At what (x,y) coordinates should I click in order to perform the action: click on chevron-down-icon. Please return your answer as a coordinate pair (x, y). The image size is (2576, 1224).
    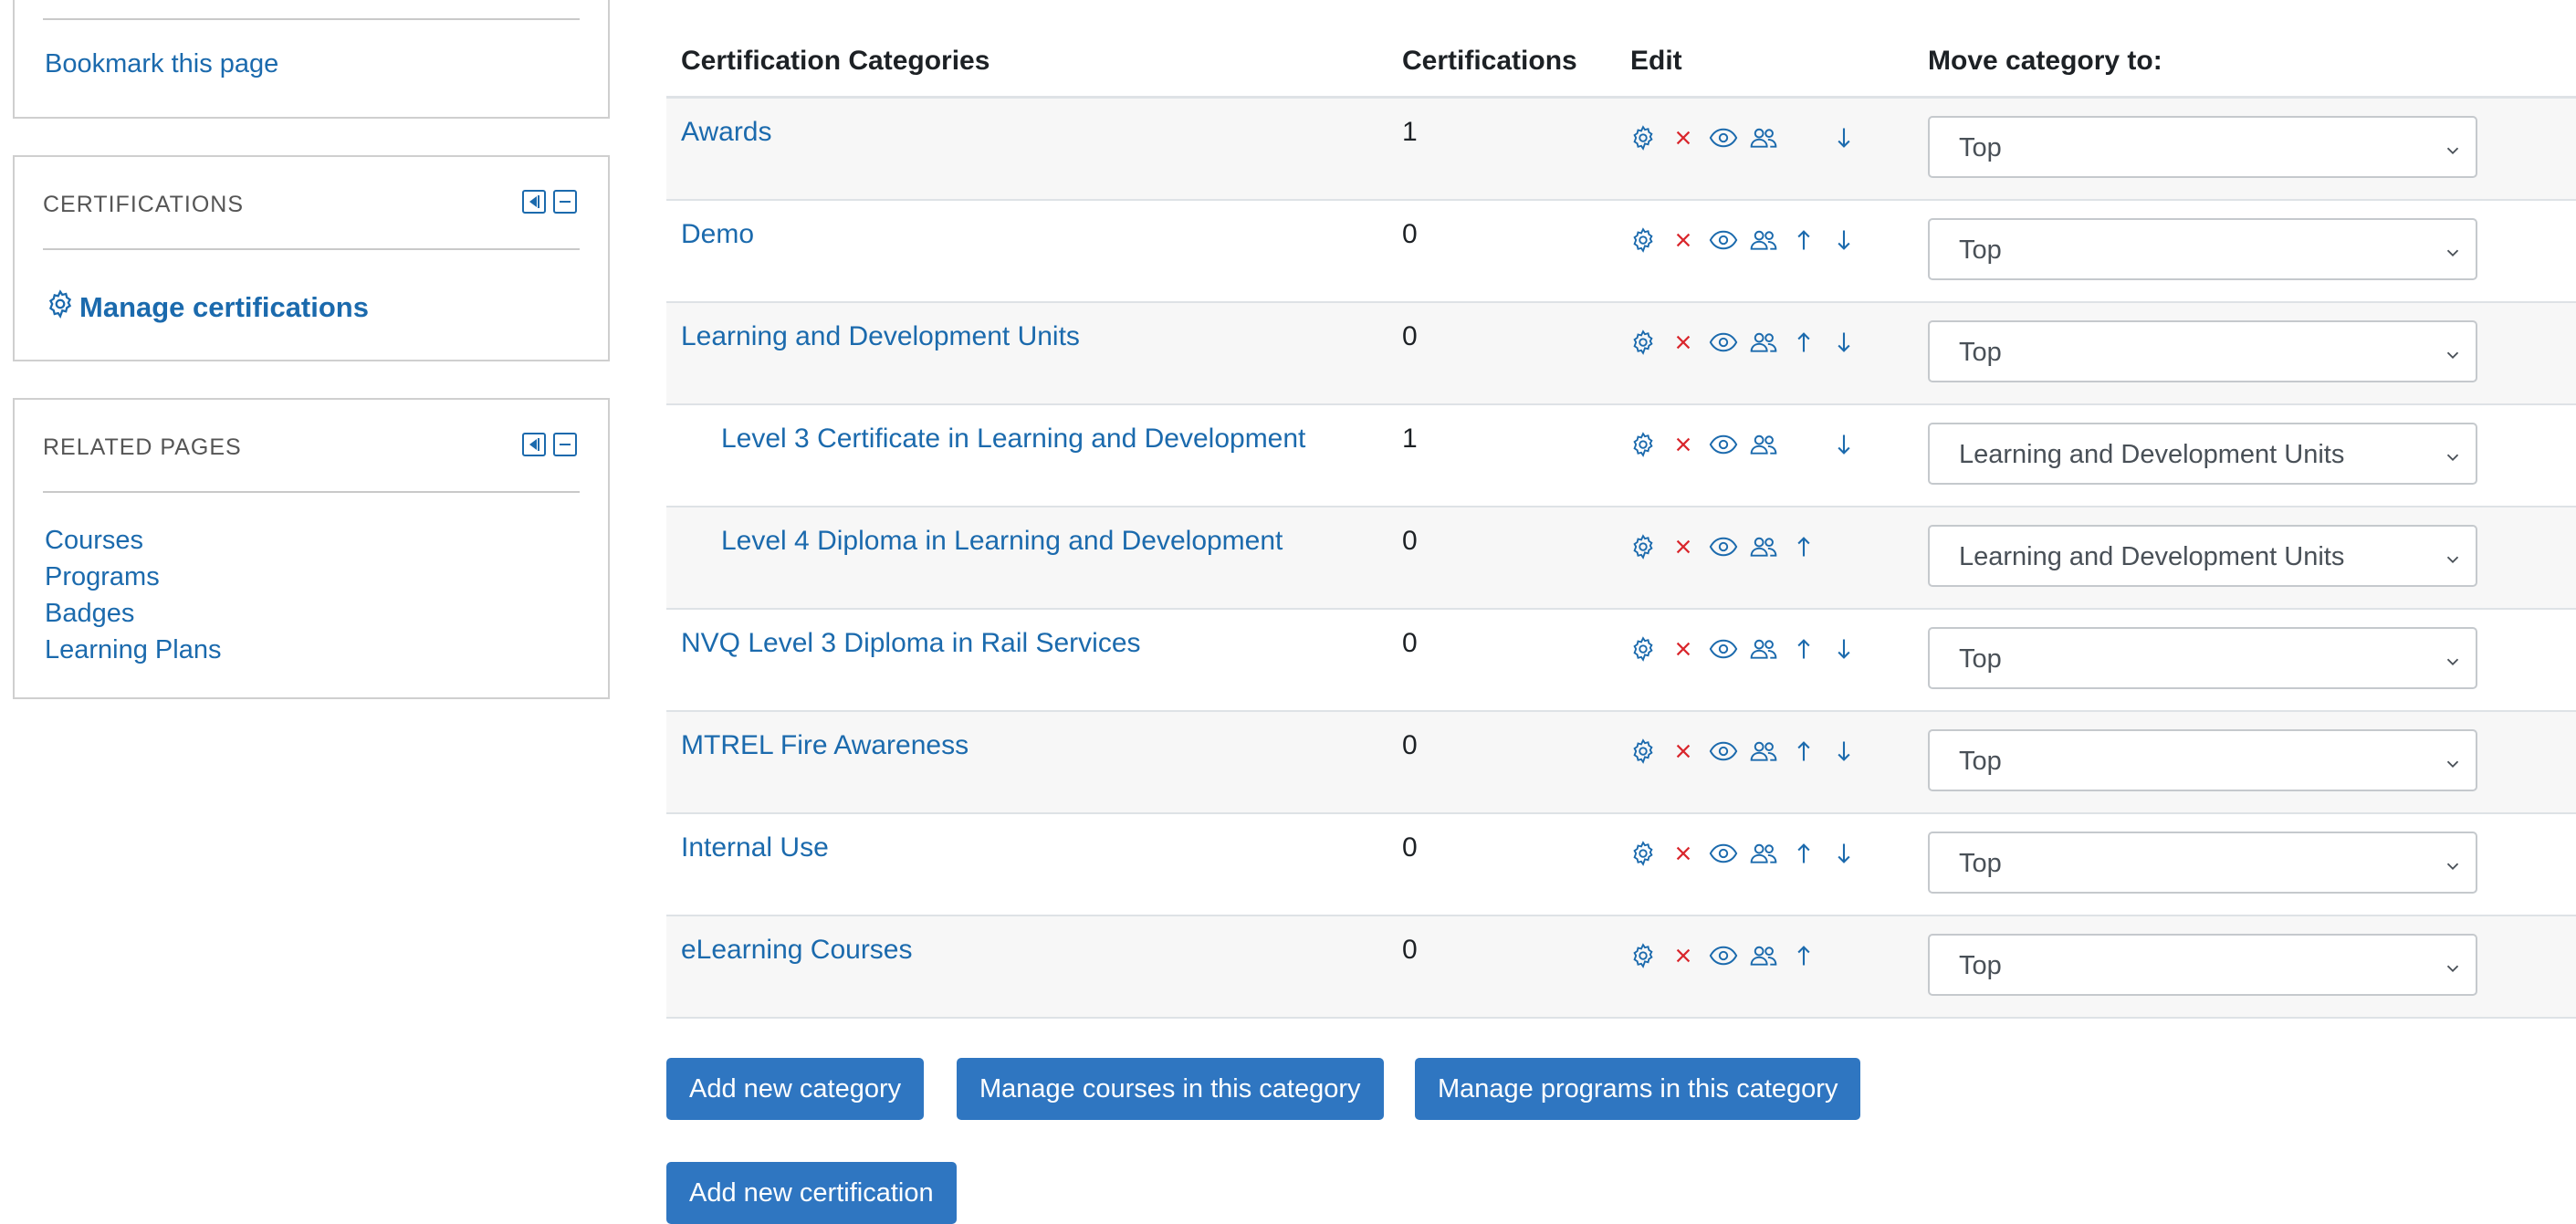
    Looking at the image, I should click on (2453, 971).